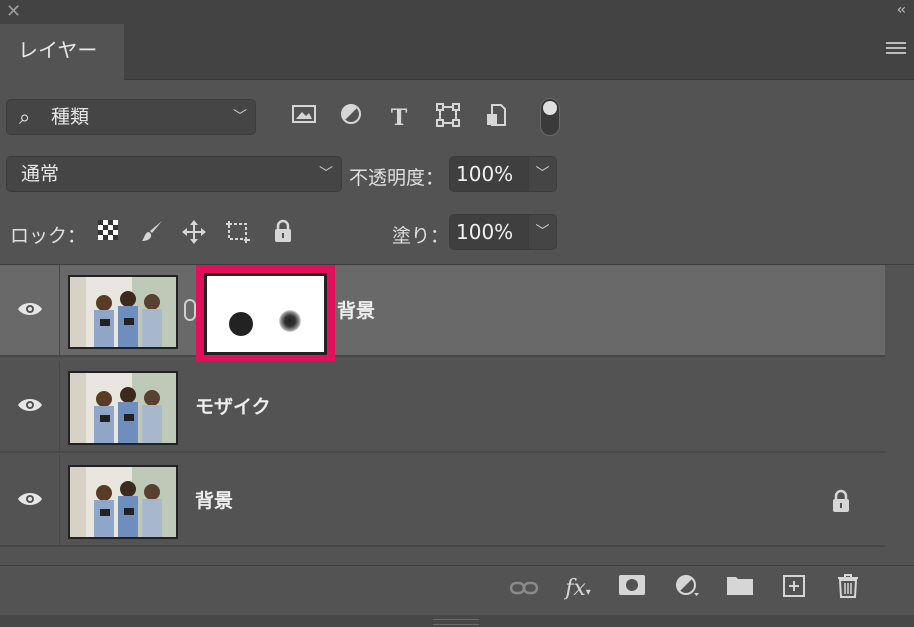 The image size is (914, 627). Describe the element at coordinates (794, 589) in the screenshot. I see `new-layer-icon` at that location.